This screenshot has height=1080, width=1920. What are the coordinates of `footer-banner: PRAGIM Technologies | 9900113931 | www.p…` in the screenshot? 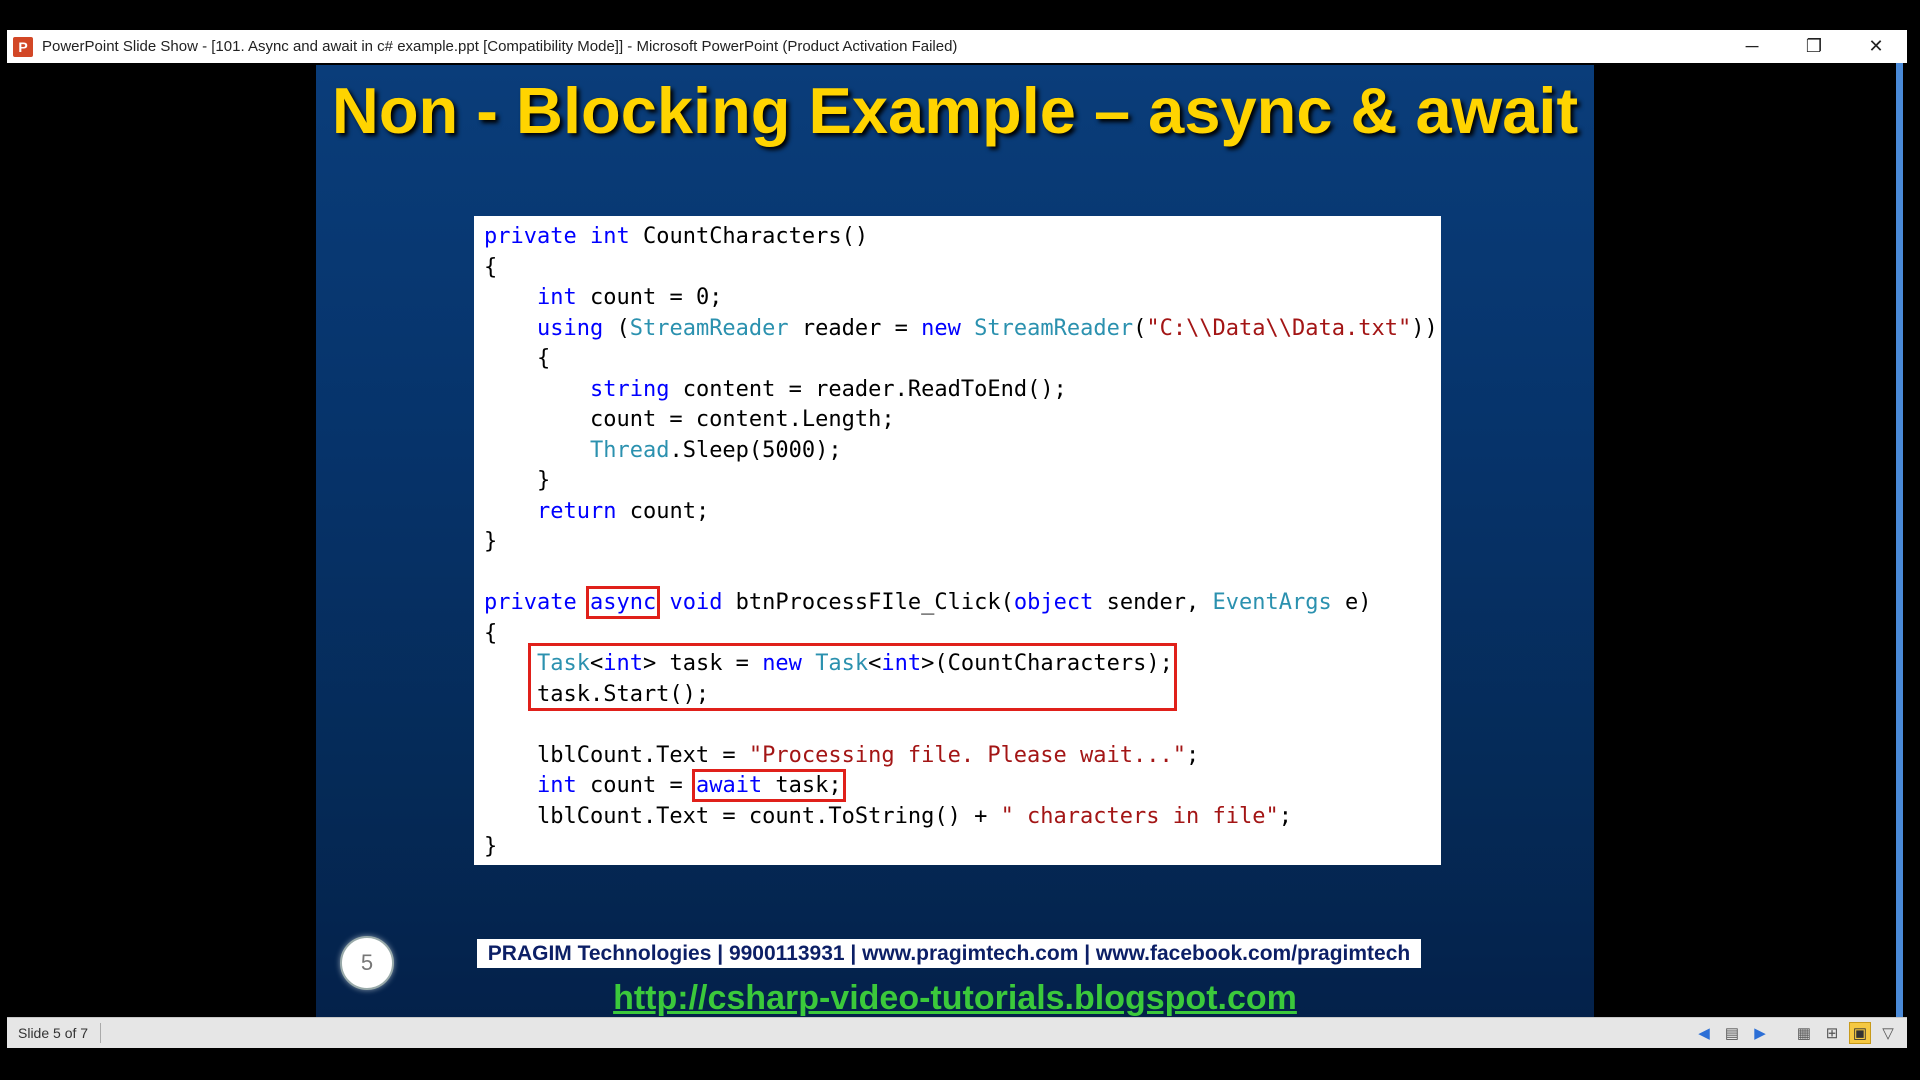 It's located at (949, 953).